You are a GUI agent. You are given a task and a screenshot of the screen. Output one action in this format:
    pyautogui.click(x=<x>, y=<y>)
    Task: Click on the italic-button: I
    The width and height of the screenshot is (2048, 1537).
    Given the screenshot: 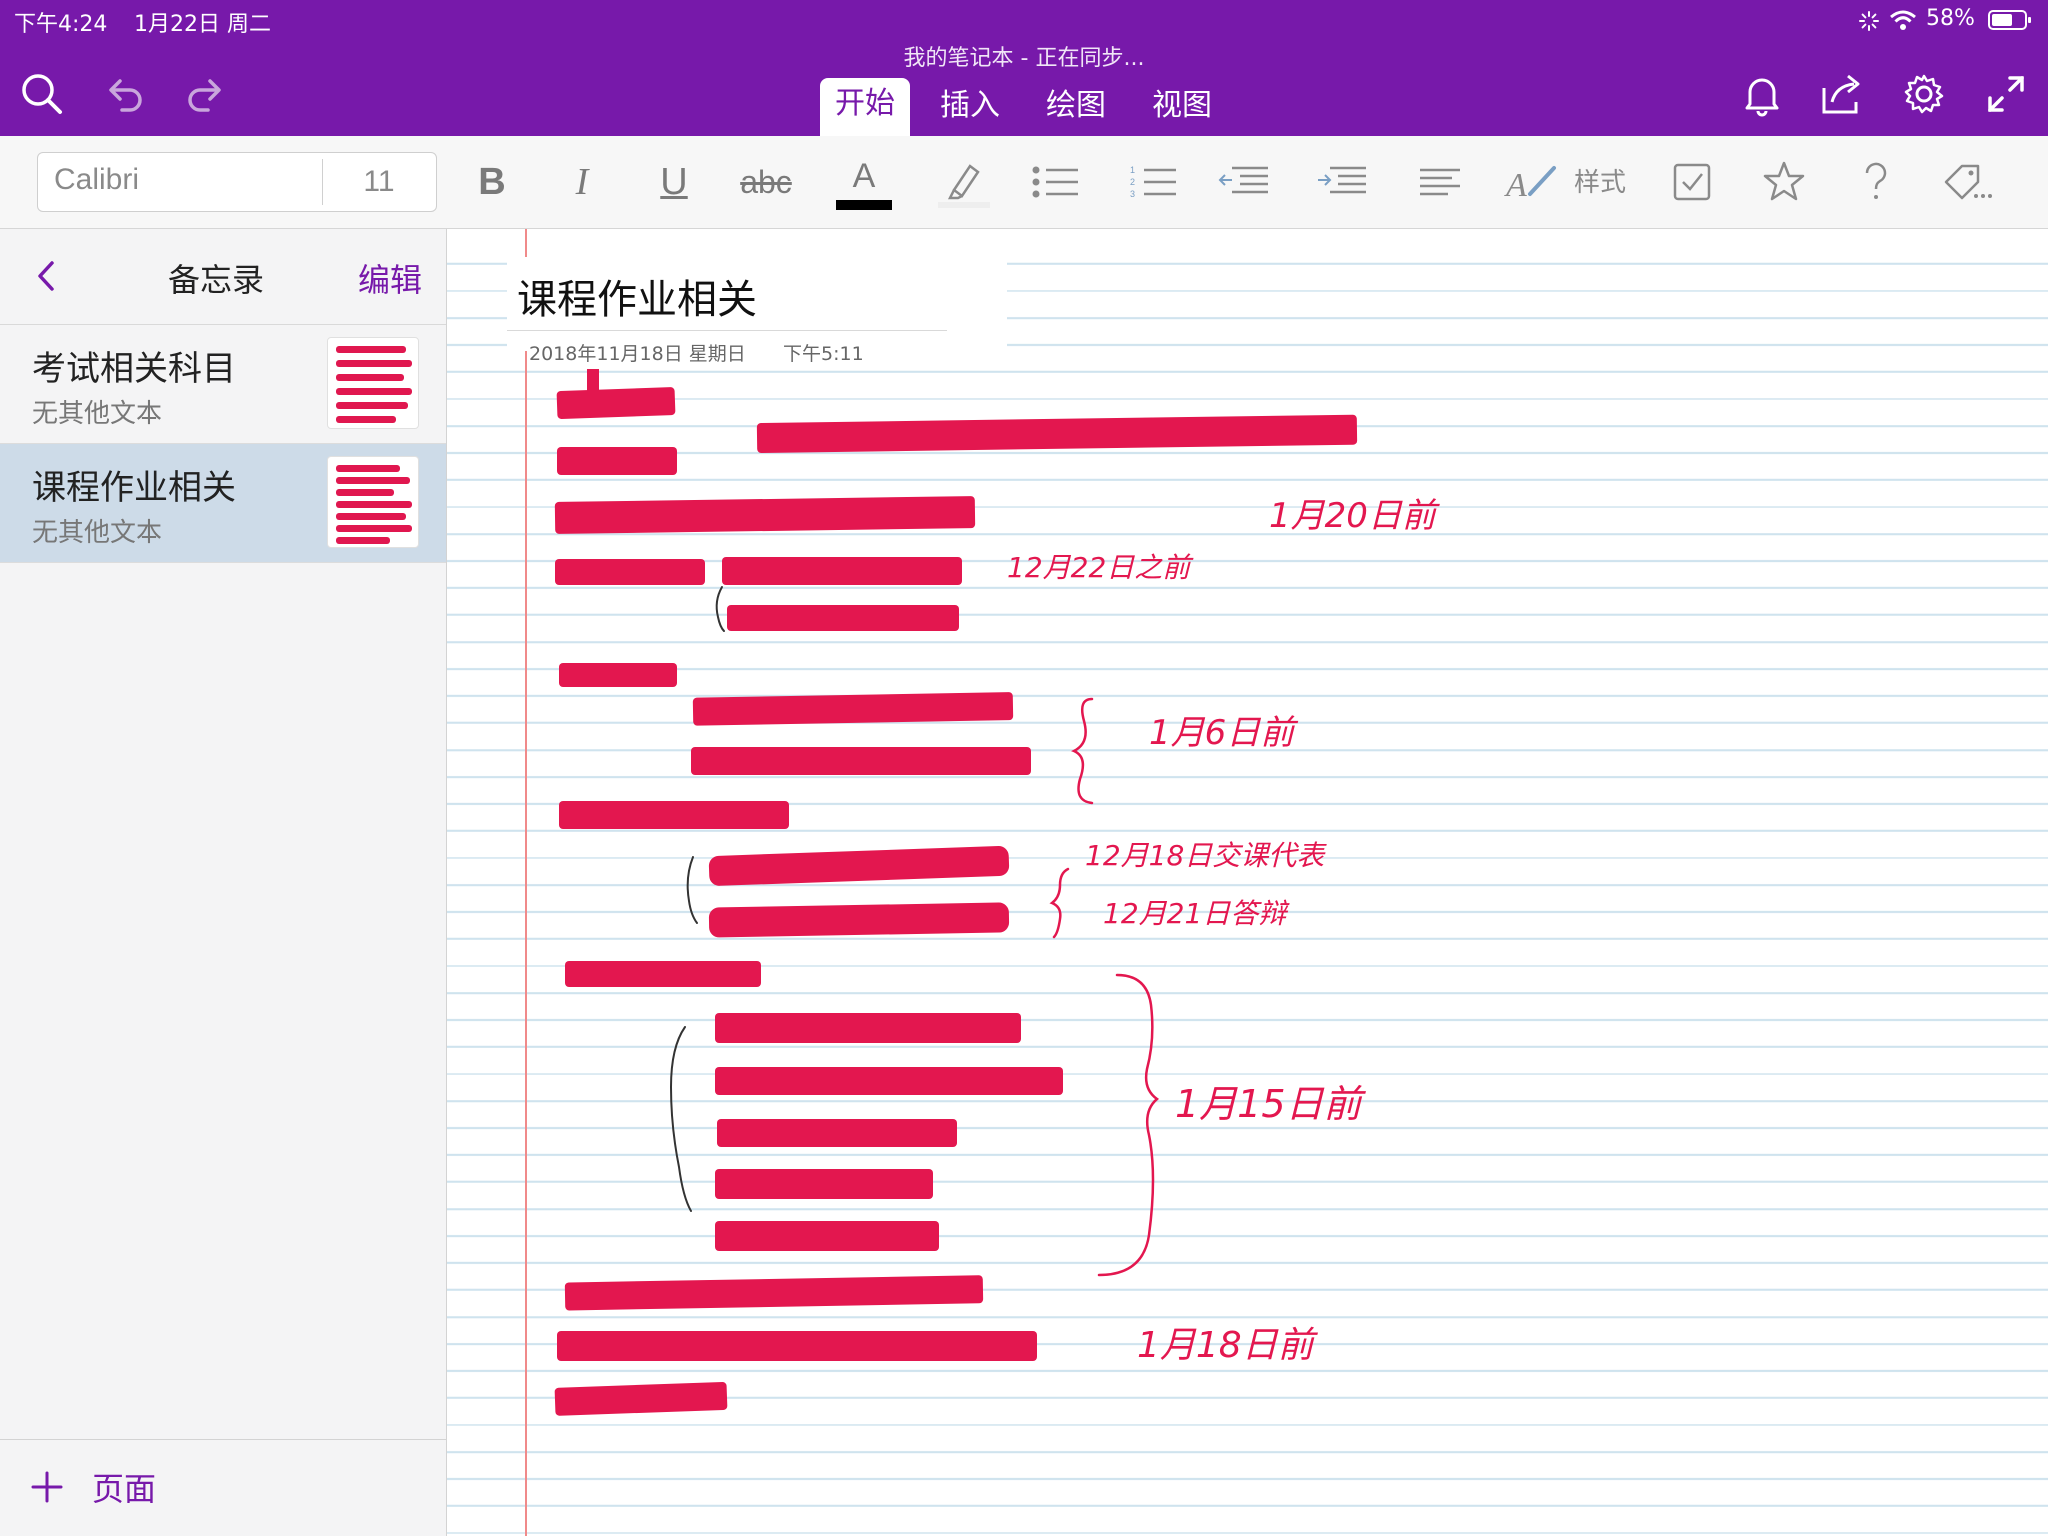 What is the action you would take?
    pyautogui.click(x=582, y=182)
    